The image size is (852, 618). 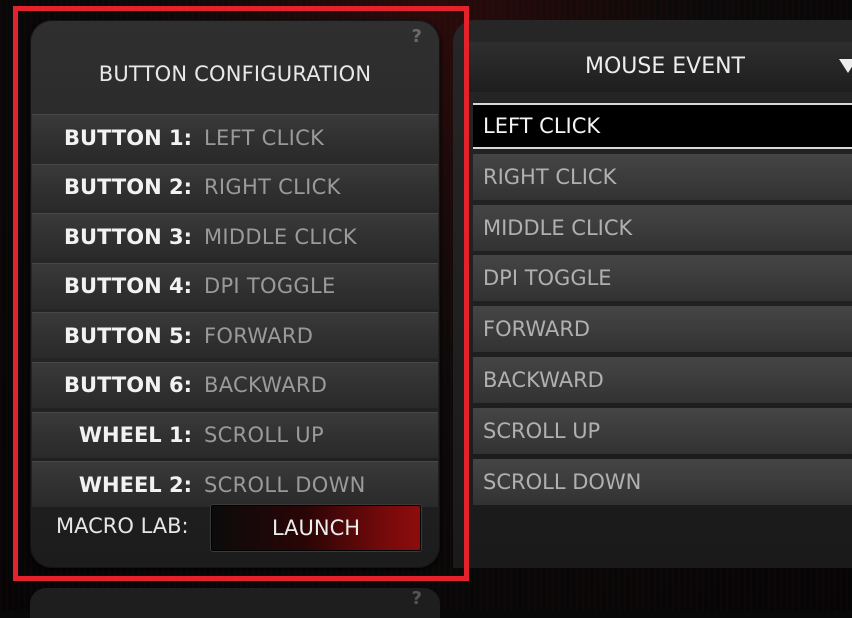 I want to click on event-item-left-click: LEFT CLICK, so click(x=662, y=126).